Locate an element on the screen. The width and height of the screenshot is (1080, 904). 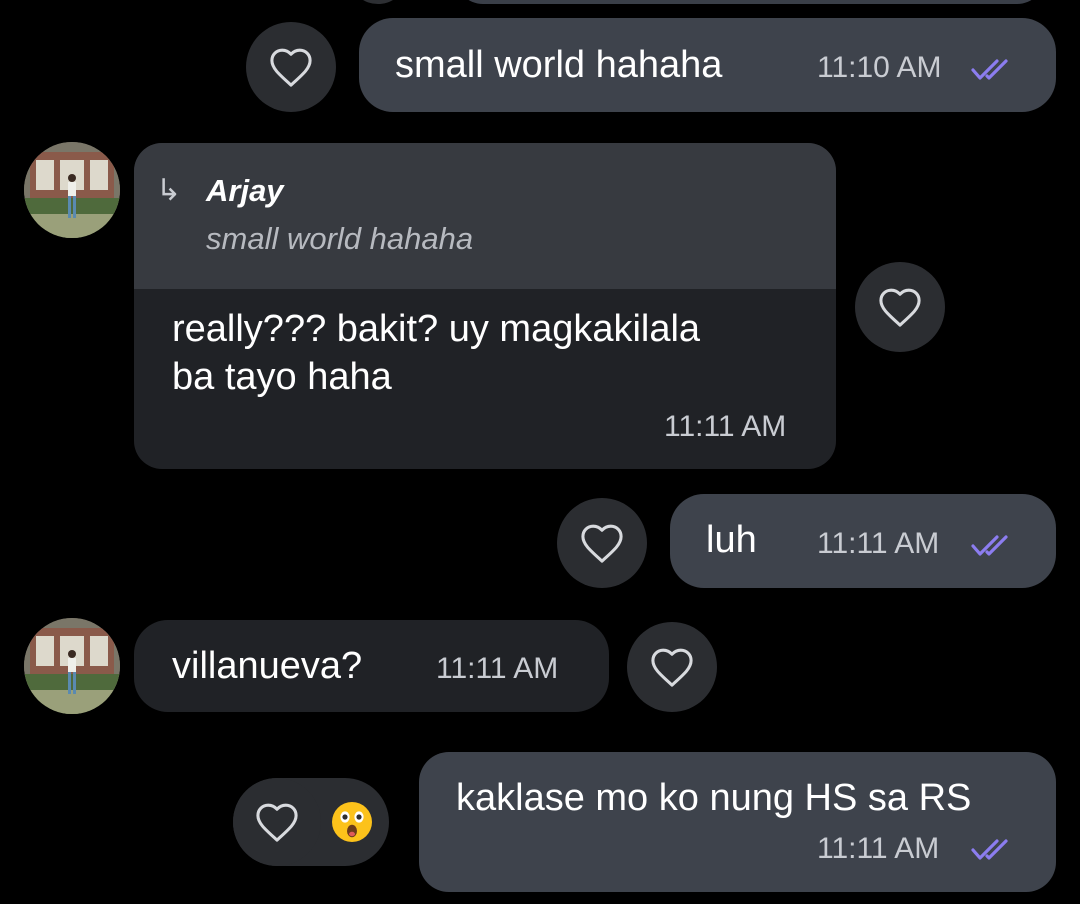
message-time: 11:10 AM is located at coordinates (879, 67).